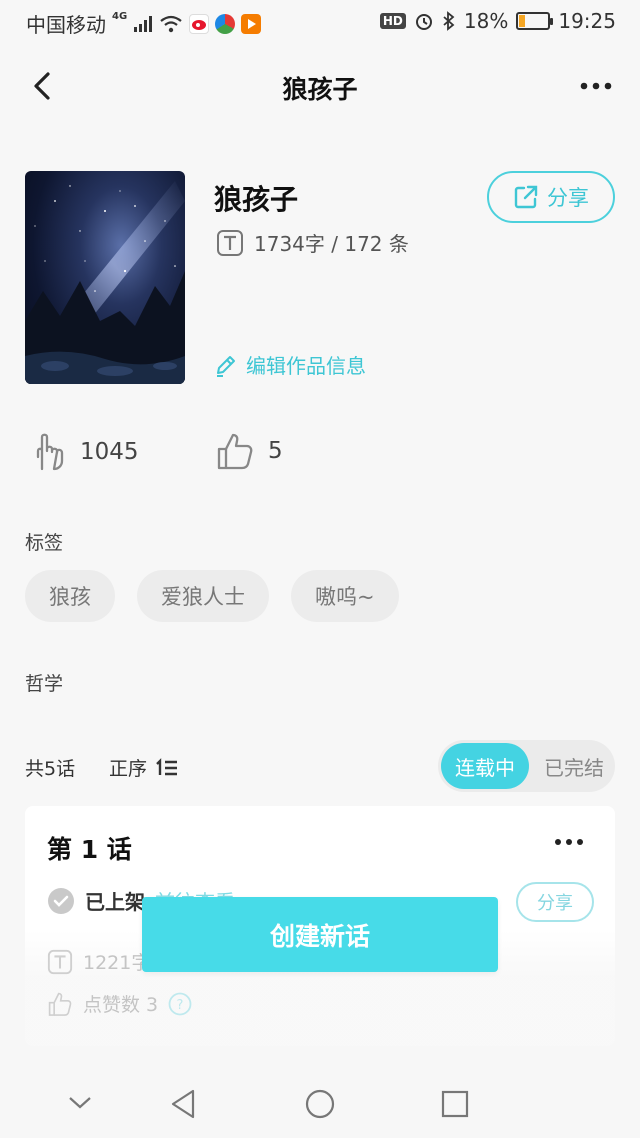  I want to click on more-button, so click(596, 86).